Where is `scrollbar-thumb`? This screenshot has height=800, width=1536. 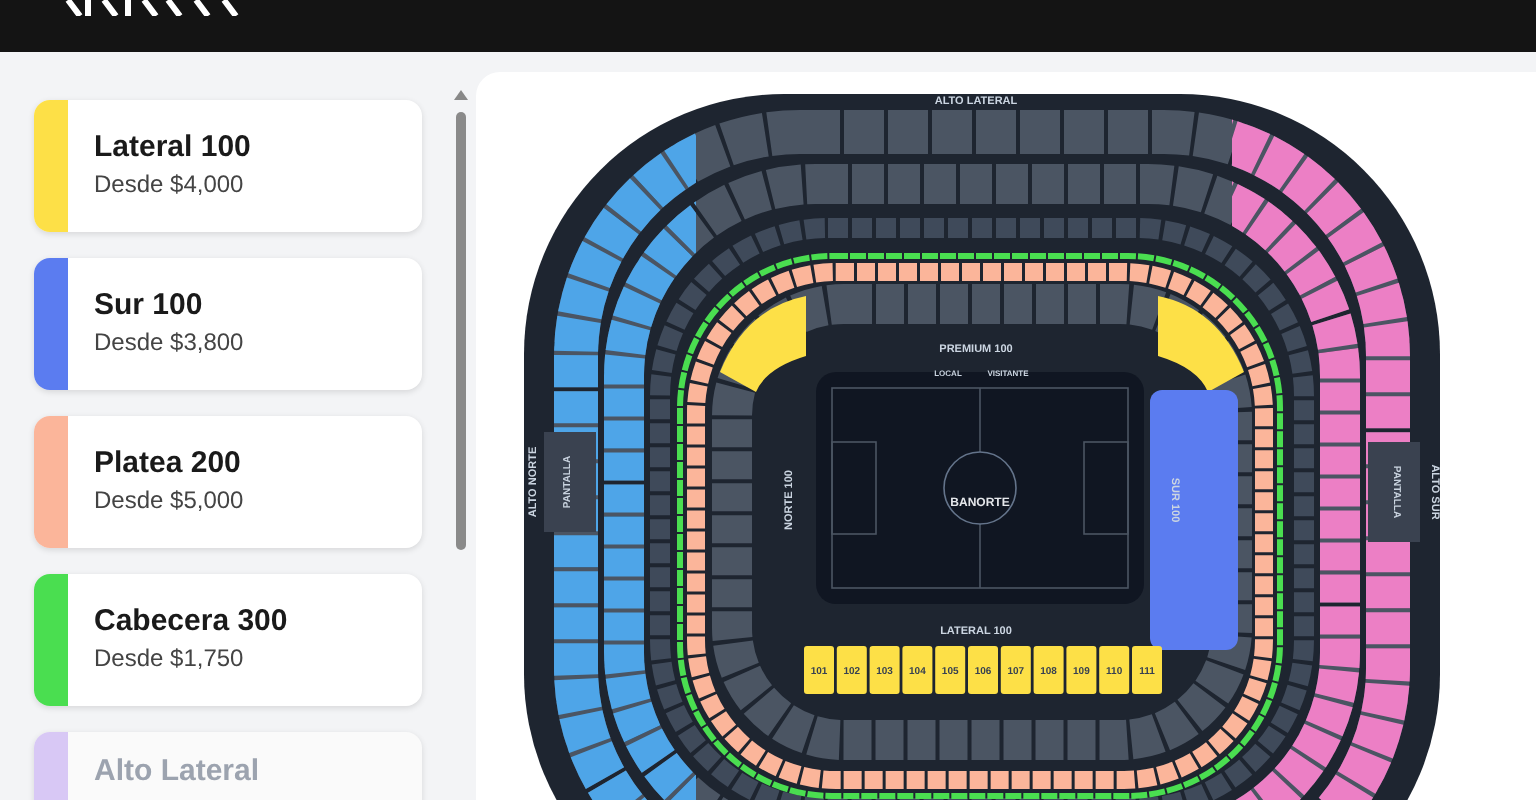 scrollbar-thumb is located at coordinates (461, 331).